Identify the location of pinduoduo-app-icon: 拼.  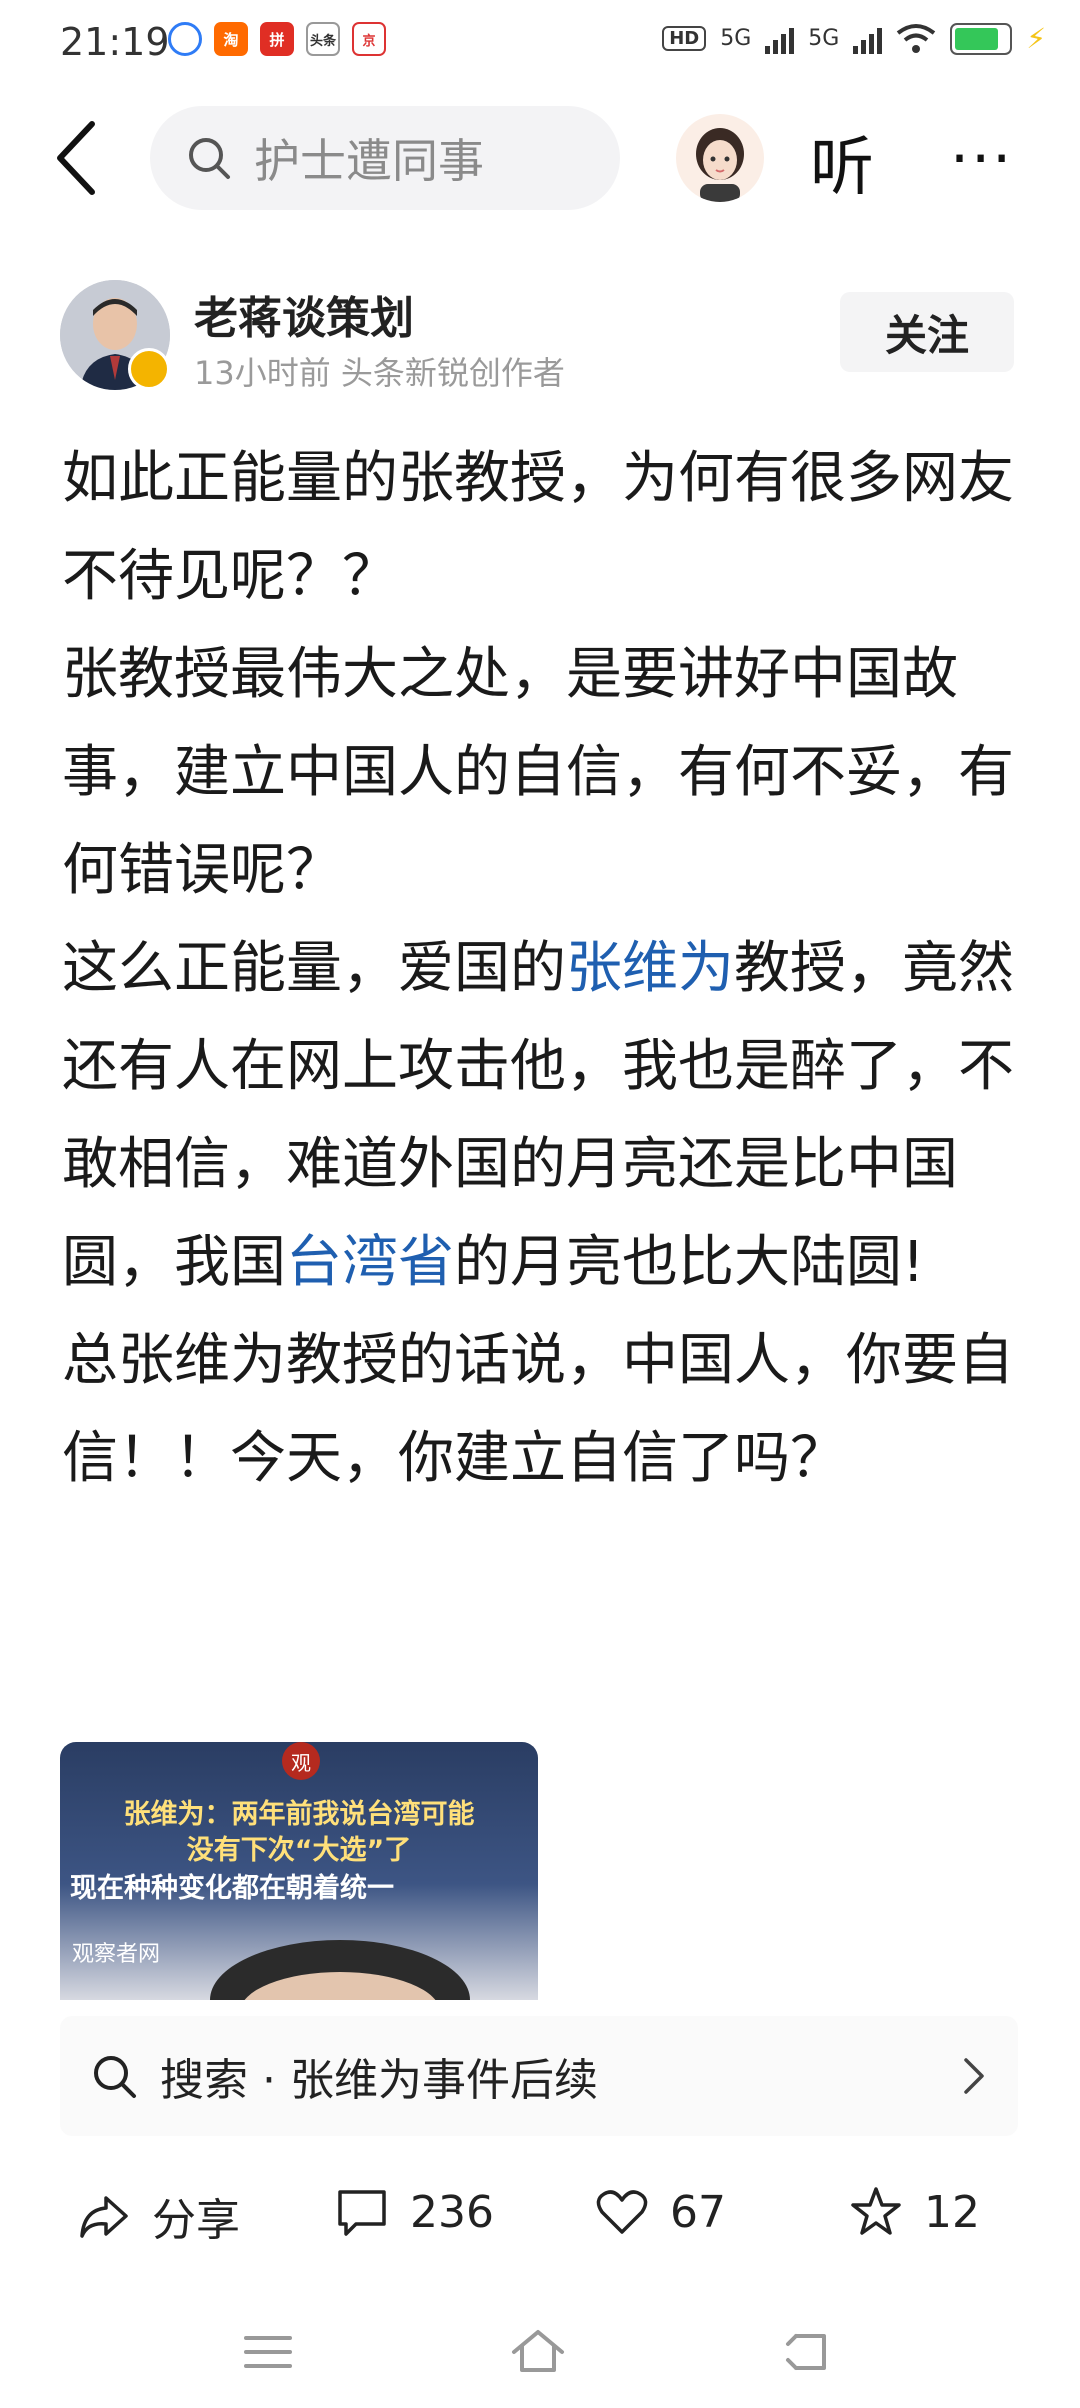
(277, 39).